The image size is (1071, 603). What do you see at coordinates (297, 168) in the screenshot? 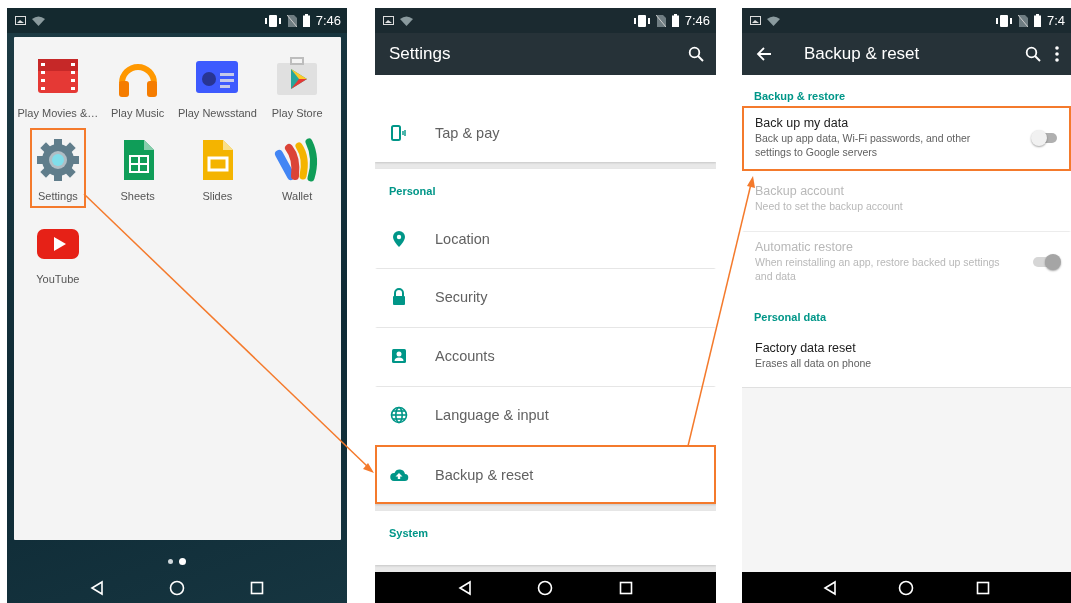
I see `app-shortcut: Wallet` at bounding box center [297, 168].